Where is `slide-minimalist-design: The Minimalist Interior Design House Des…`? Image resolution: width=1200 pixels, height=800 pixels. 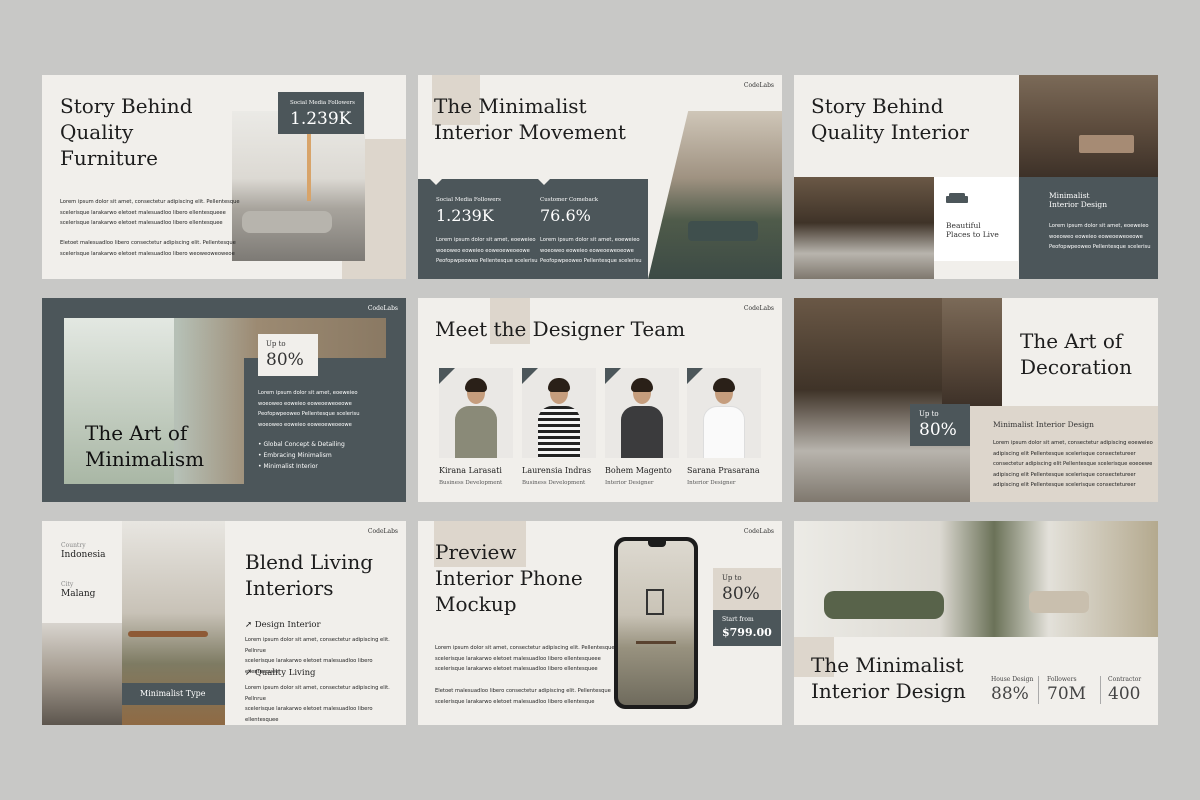 slide-minimalist-design: The Minimalist Interior Design House Des… is located at coordinates (976, 623).